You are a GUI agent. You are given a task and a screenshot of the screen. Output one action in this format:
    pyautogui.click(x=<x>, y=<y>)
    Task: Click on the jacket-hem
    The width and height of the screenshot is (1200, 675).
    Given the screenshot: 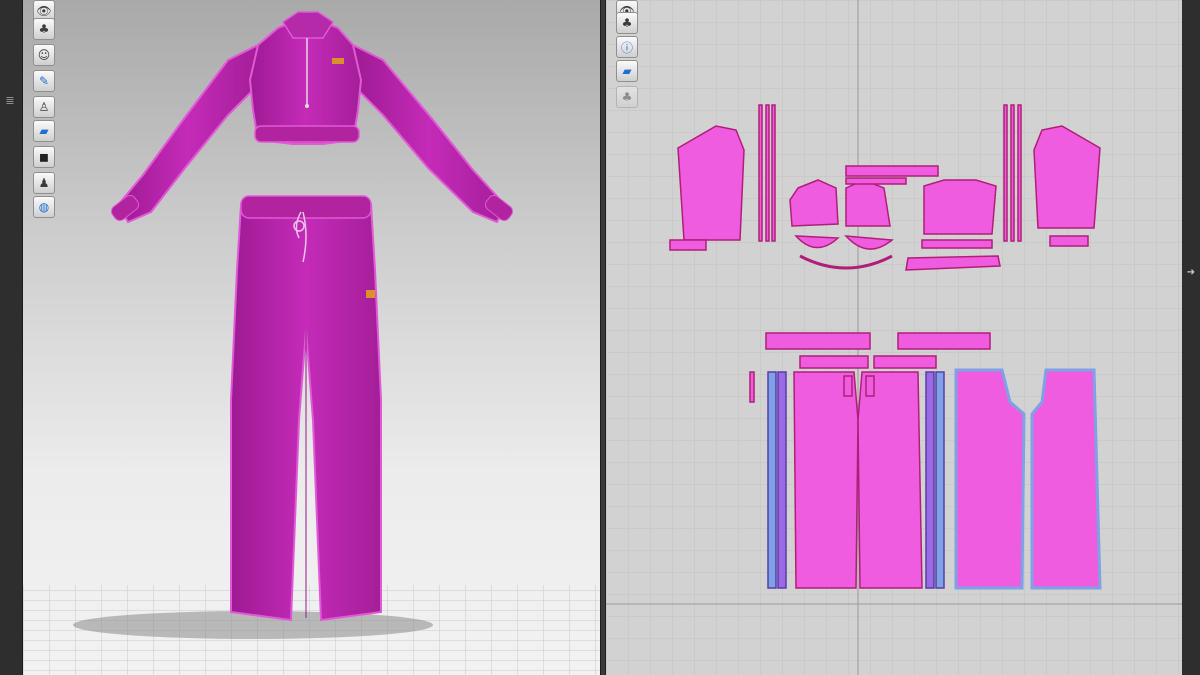 What is the action you would take?
    pyautogui.click(x=307, y=134)
    